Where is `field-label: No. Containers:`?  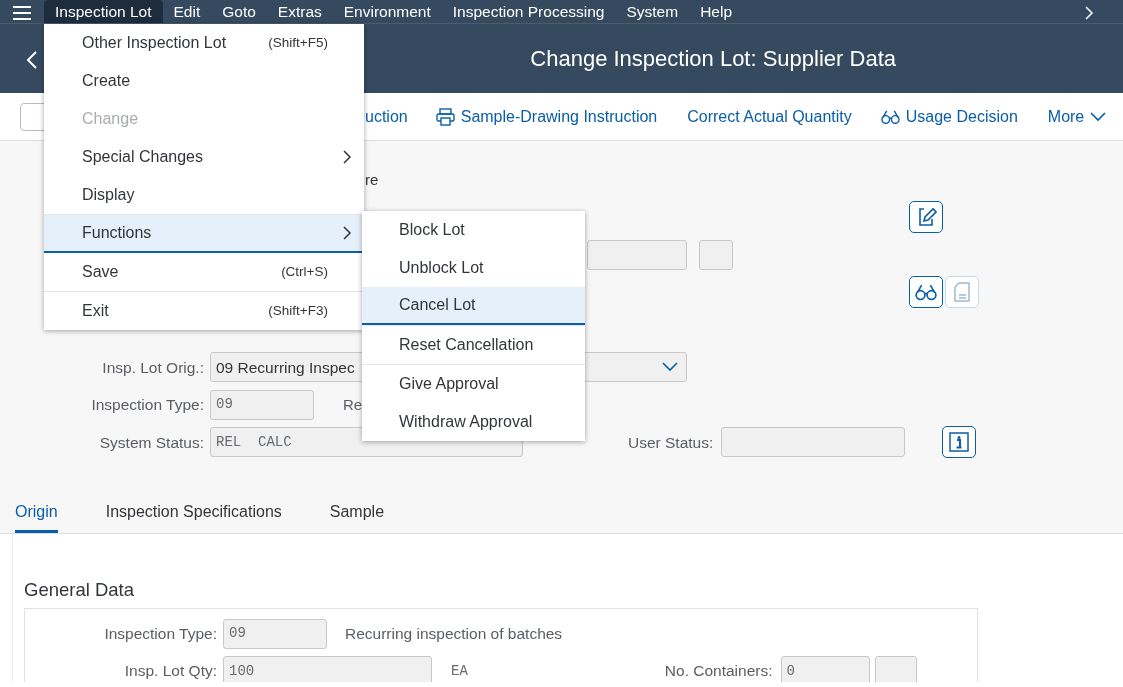 field-label: No. Containers: is located at coordinates (718, 671).